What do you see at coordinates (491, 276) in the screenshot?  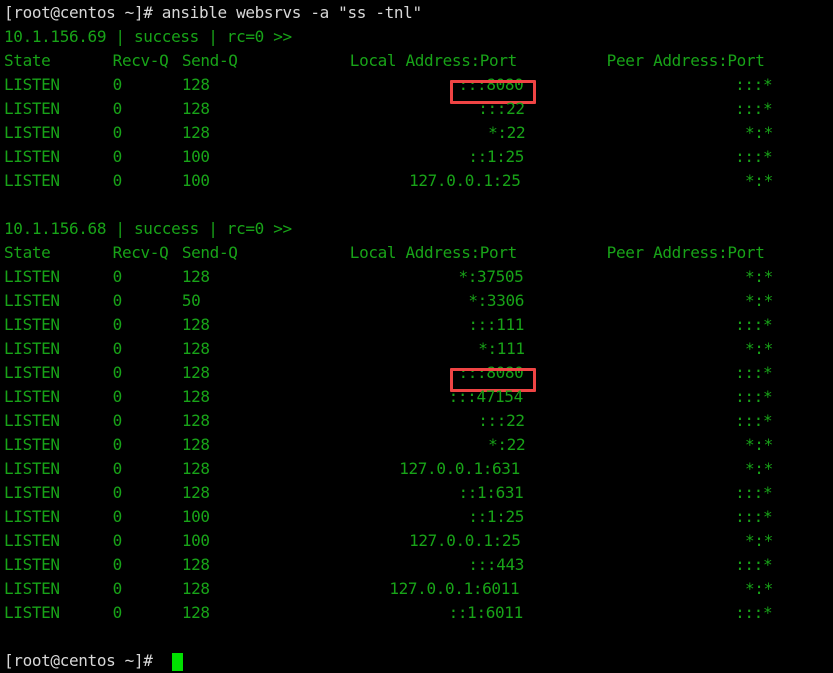 I see `socket-local-address: *:37505` at bounding box center [491, 276].